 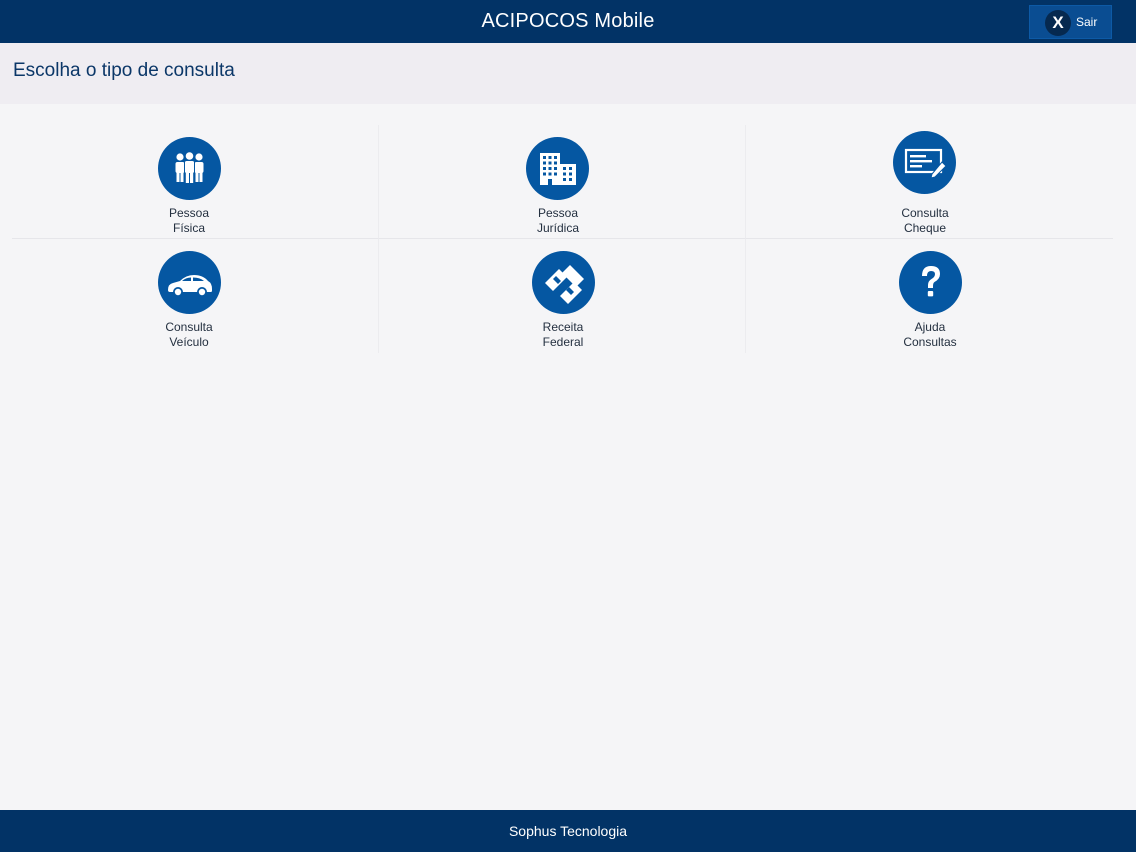 I want to click on tile-label: Consulta Veículo, so click(x=189, y=334).